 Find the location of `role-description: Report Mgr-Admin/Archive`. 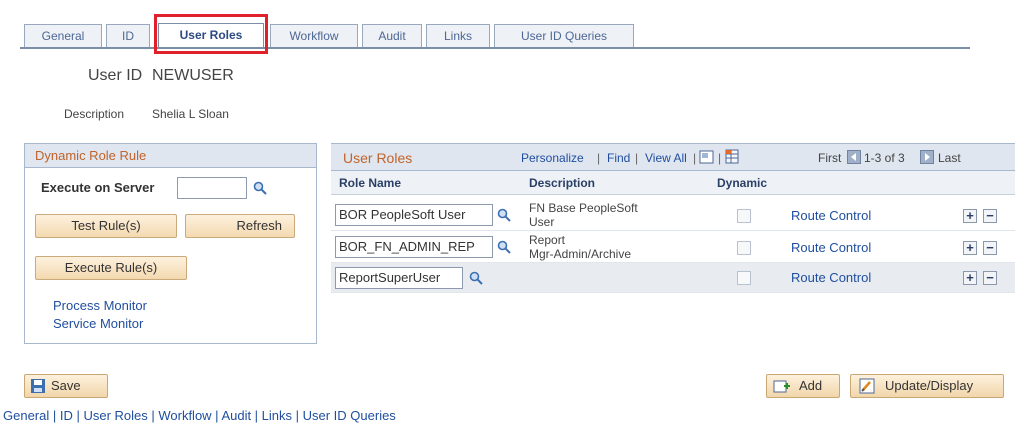

role-description: Report Mgr-Admin/Archive is located at coordinates (580, 247).